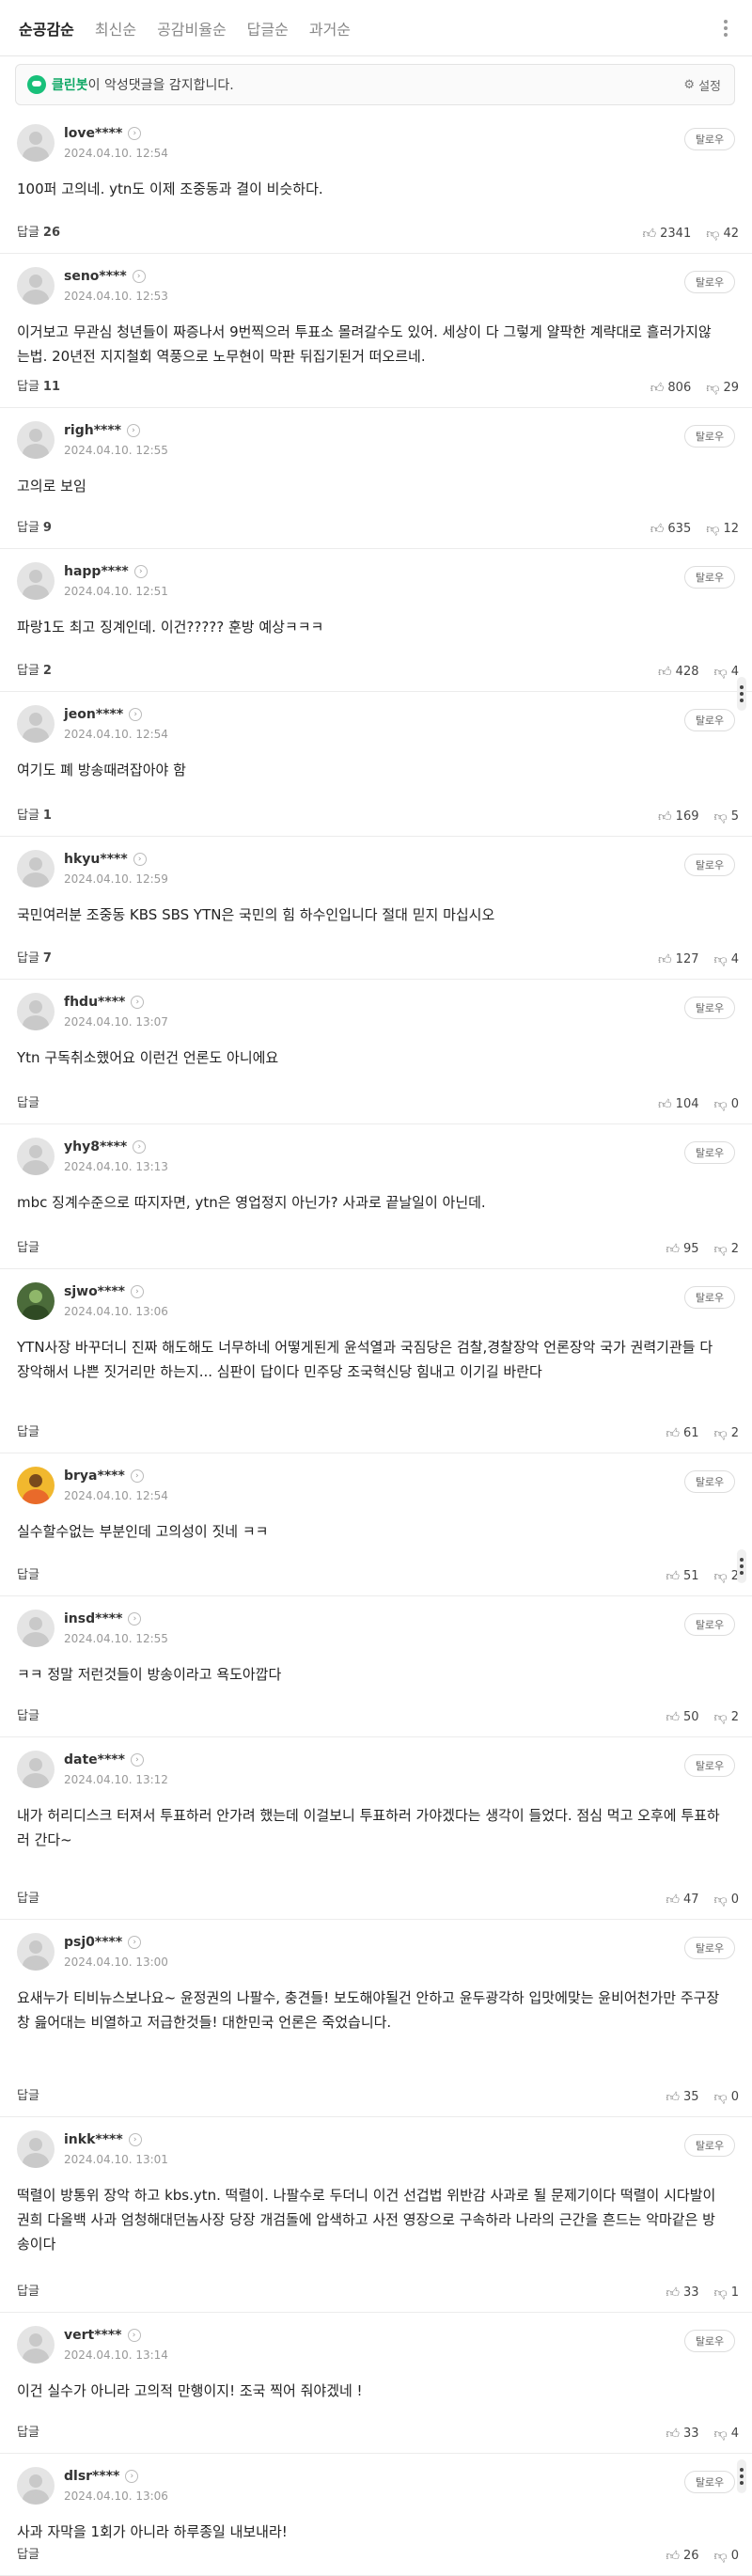 The image size is (752, 2576). I want to click on like-button: 👍︎ 51, so click(682, 1576).